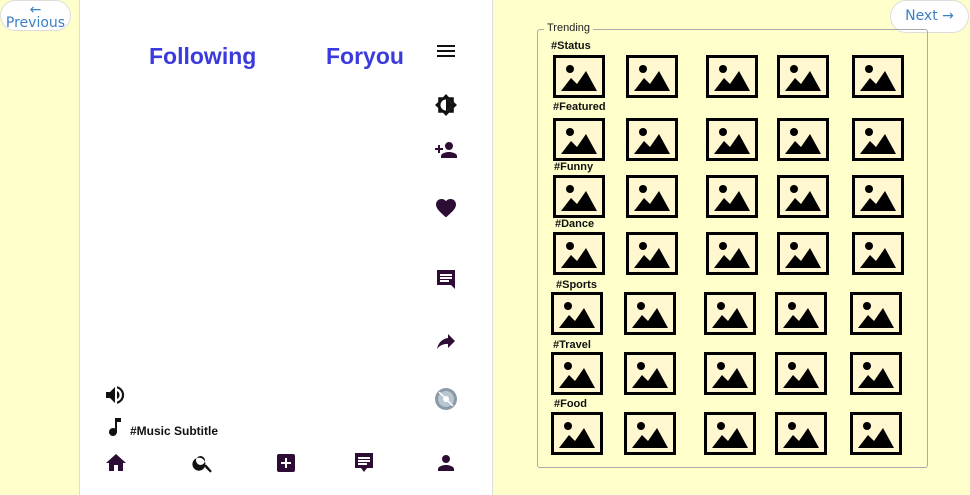 Image resolution: width=970 pixels, height=495 pixels. Describe the element at coordinates (575, 224) in the screenshot. I see `category-label: #Dance` at that location.